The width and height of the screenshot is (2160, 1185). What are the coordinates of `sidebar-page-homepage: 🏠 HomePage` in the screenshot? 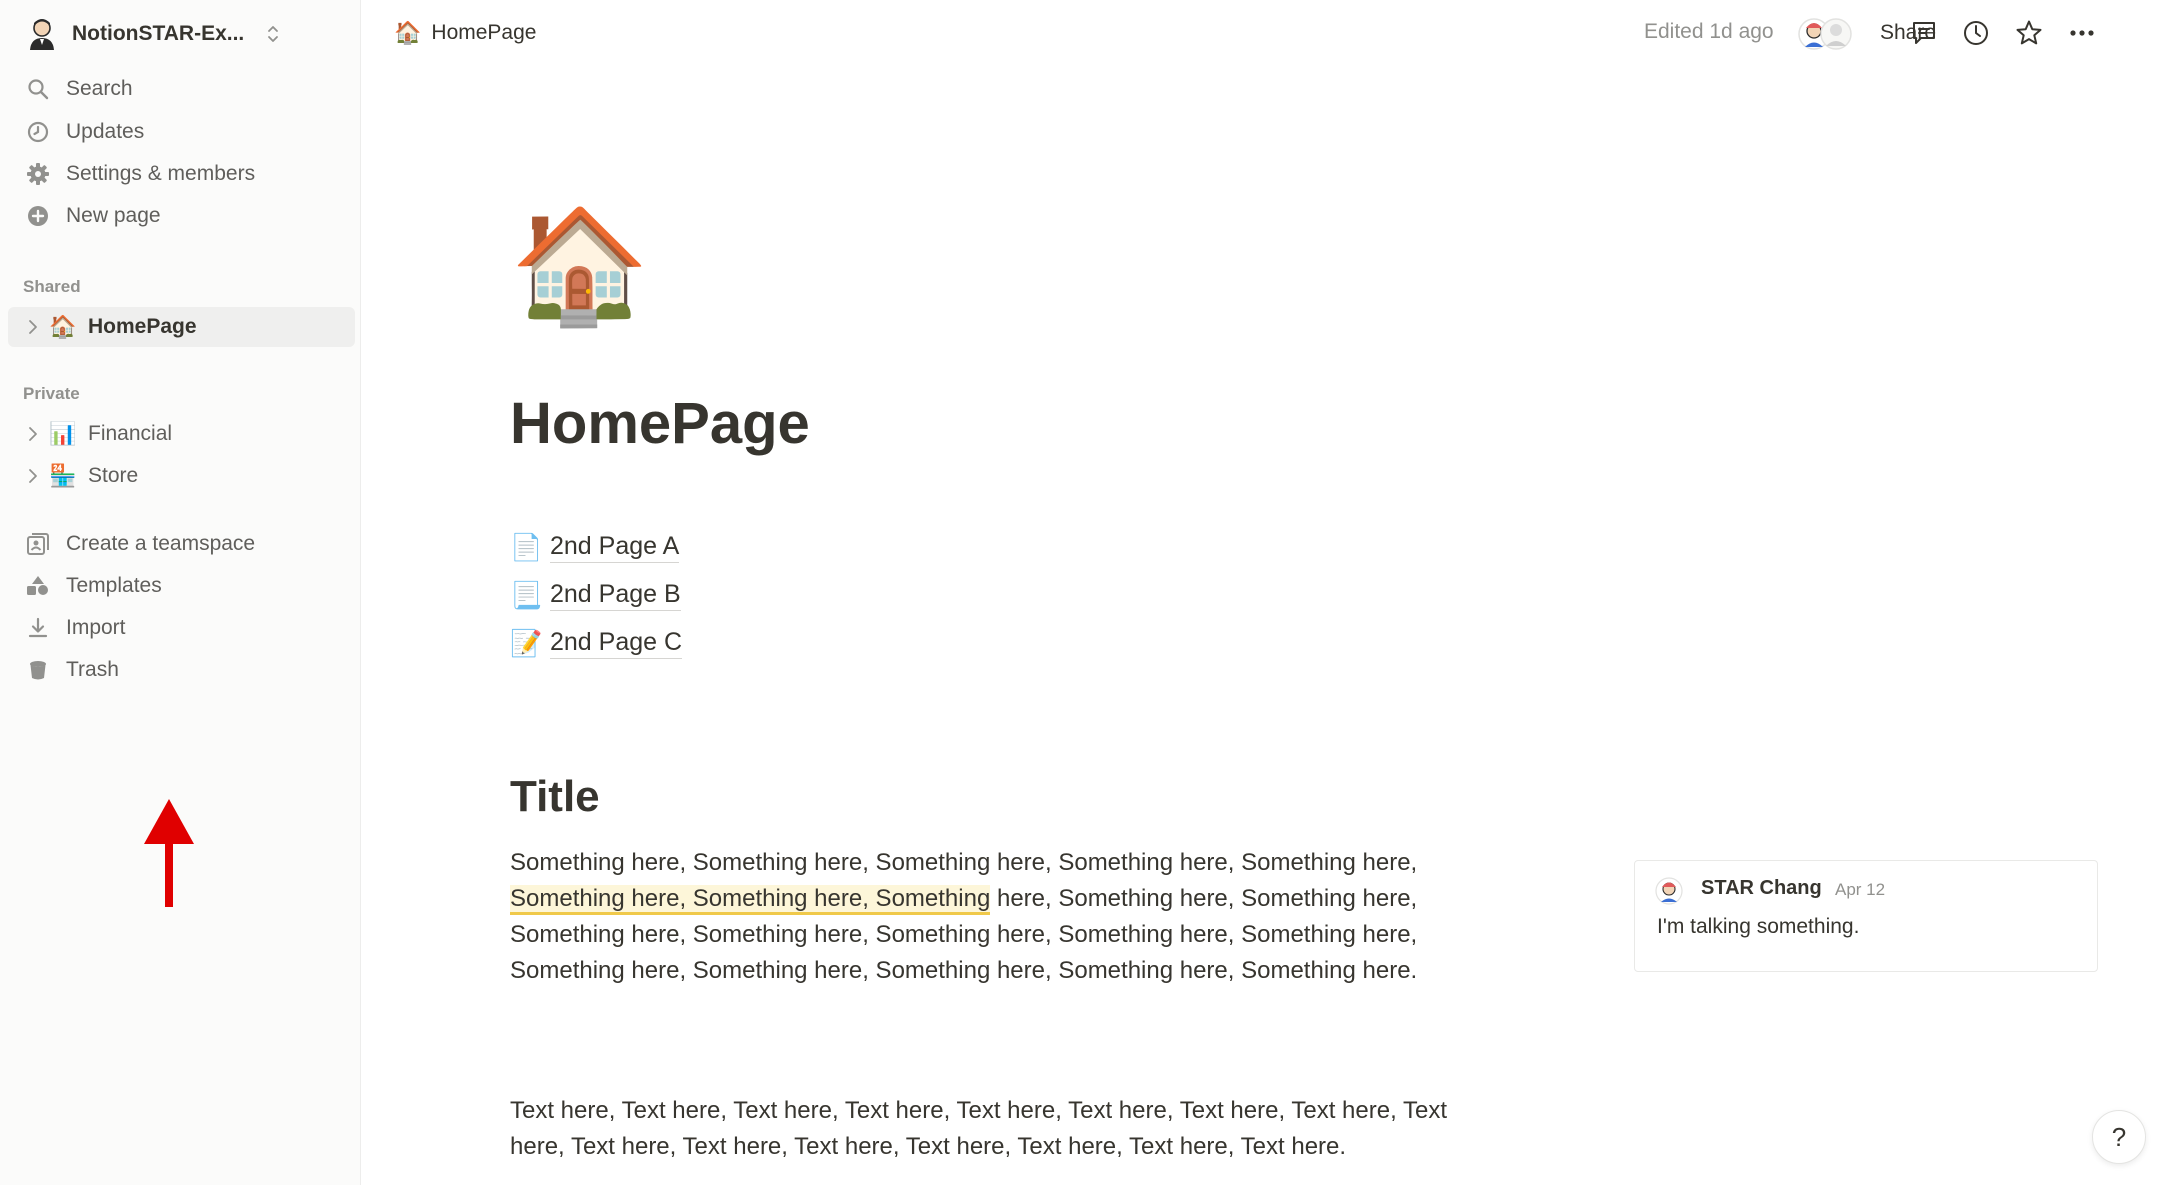 It's located at (181, 327).